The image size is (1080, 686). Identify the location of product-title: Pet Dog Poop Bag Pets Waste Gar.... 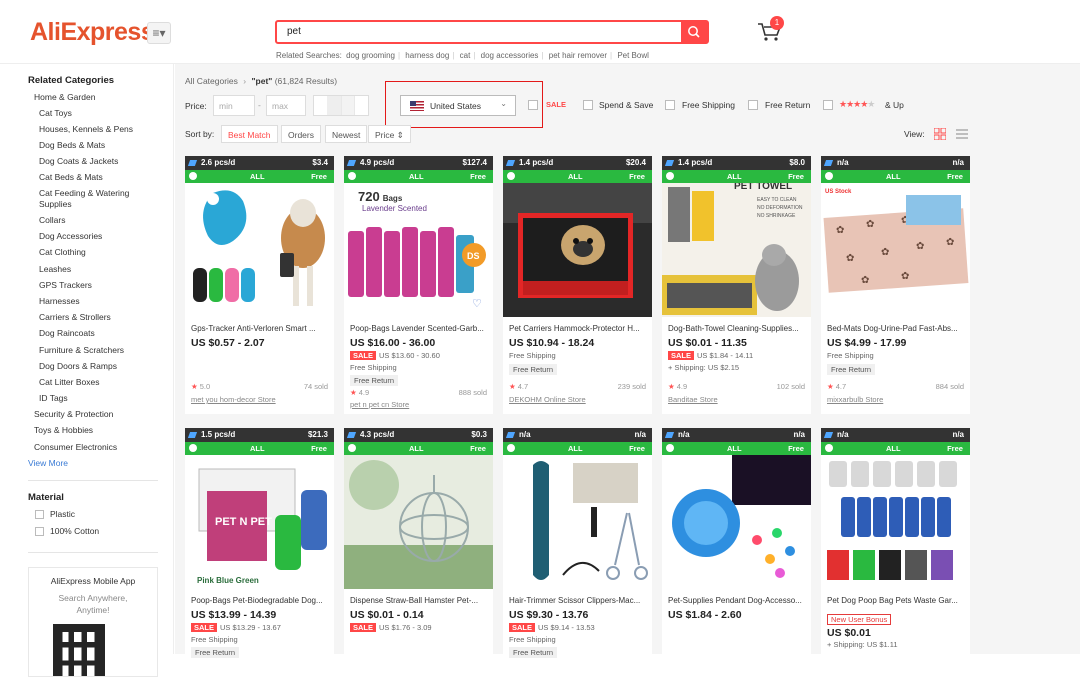
(896, 600).